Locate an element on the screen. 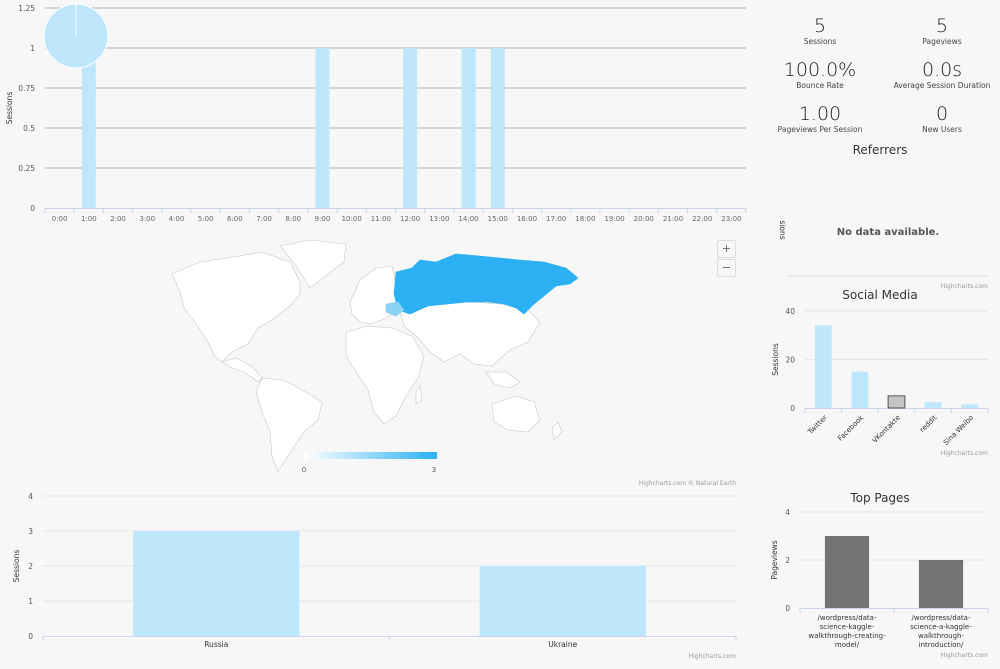  map-region-new-zealand is located at coordinates (557, 431).